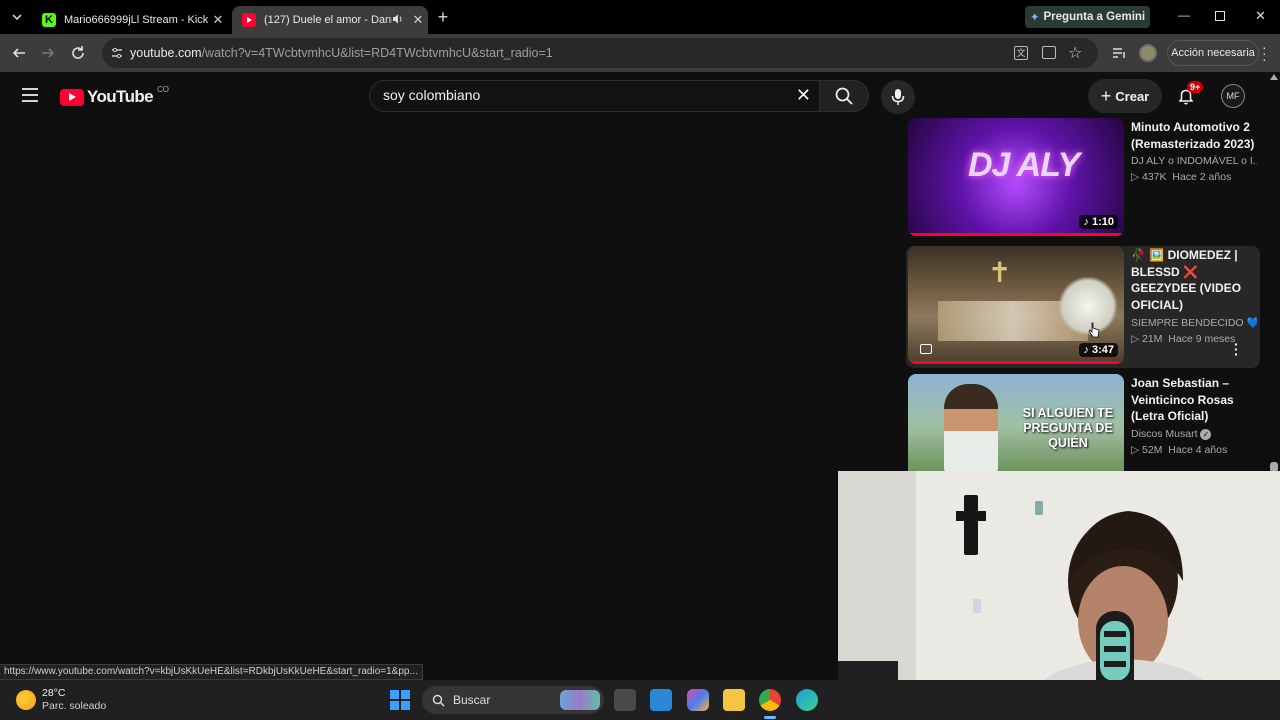  Describe the element at coordinates (136, 20) in the screenshot. I see `tab-title: Mario666999jLl Stream - Kick D` at that location.